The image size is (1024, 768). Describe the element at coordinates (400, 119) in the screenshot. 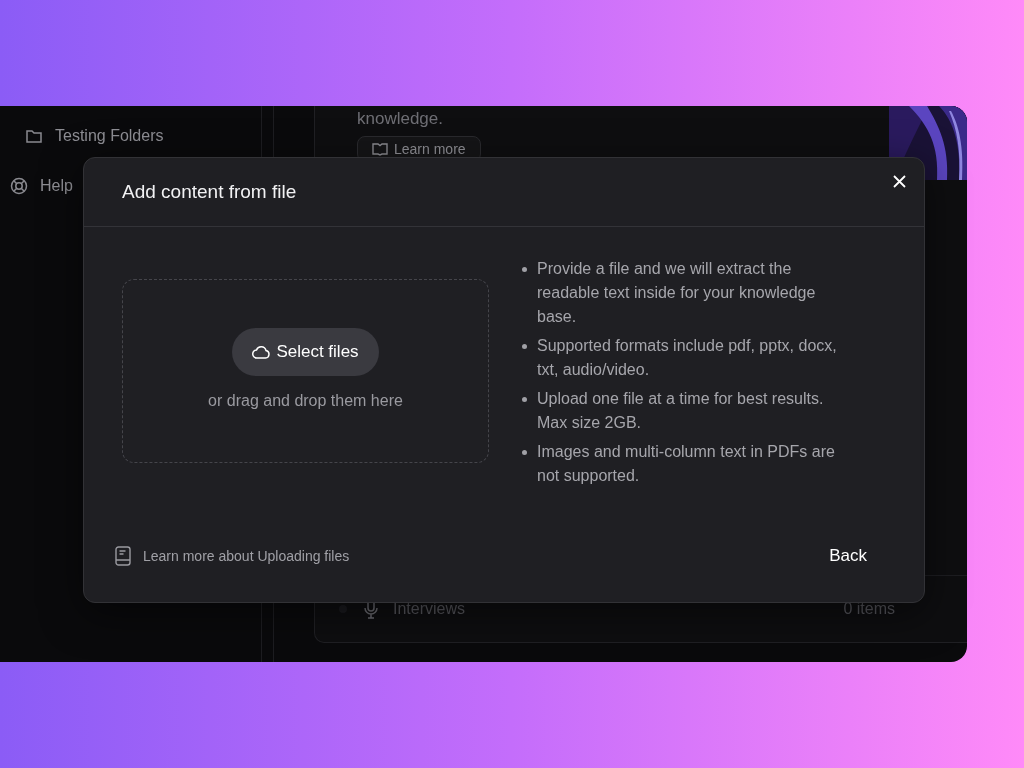

I see `card-text: knowledge.` at that location.